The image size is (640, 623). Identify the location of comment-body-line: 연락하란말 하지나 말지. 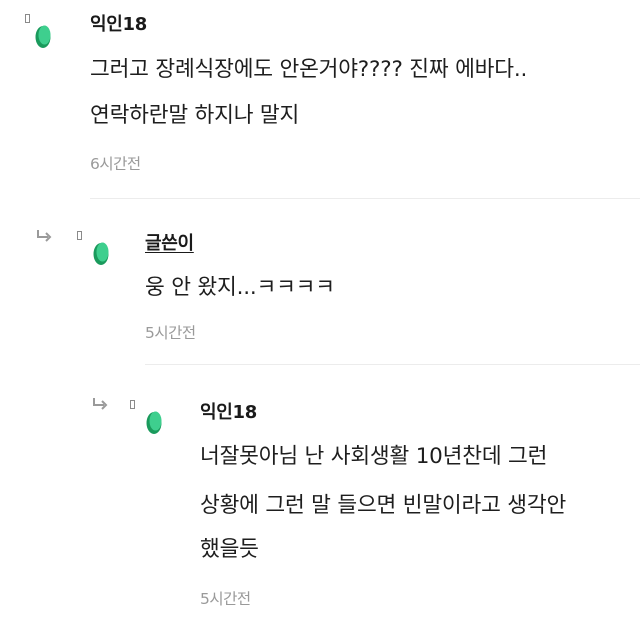
(195, 115).